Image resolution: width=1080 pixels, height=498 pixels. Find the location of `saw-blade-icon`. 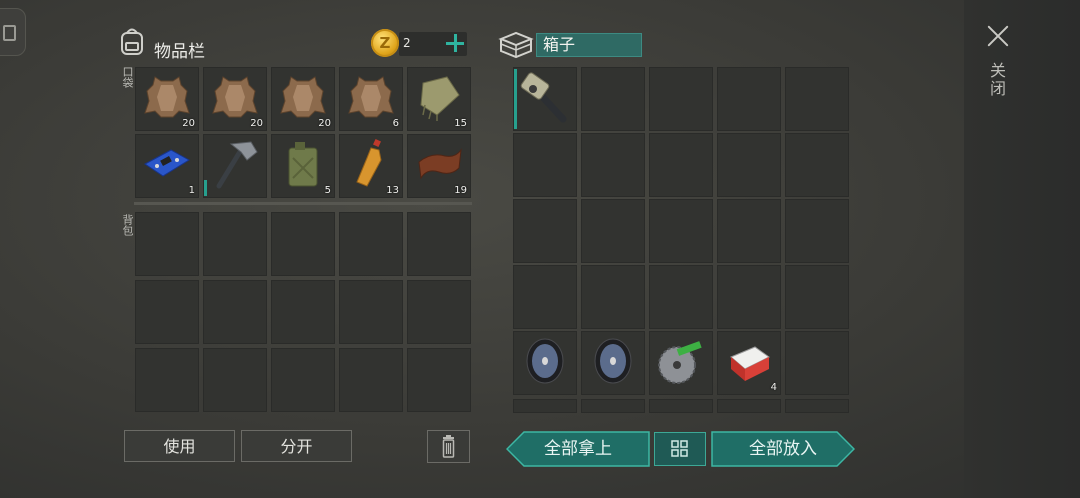

saw-blade-icon is located at coordinates (680, 362).